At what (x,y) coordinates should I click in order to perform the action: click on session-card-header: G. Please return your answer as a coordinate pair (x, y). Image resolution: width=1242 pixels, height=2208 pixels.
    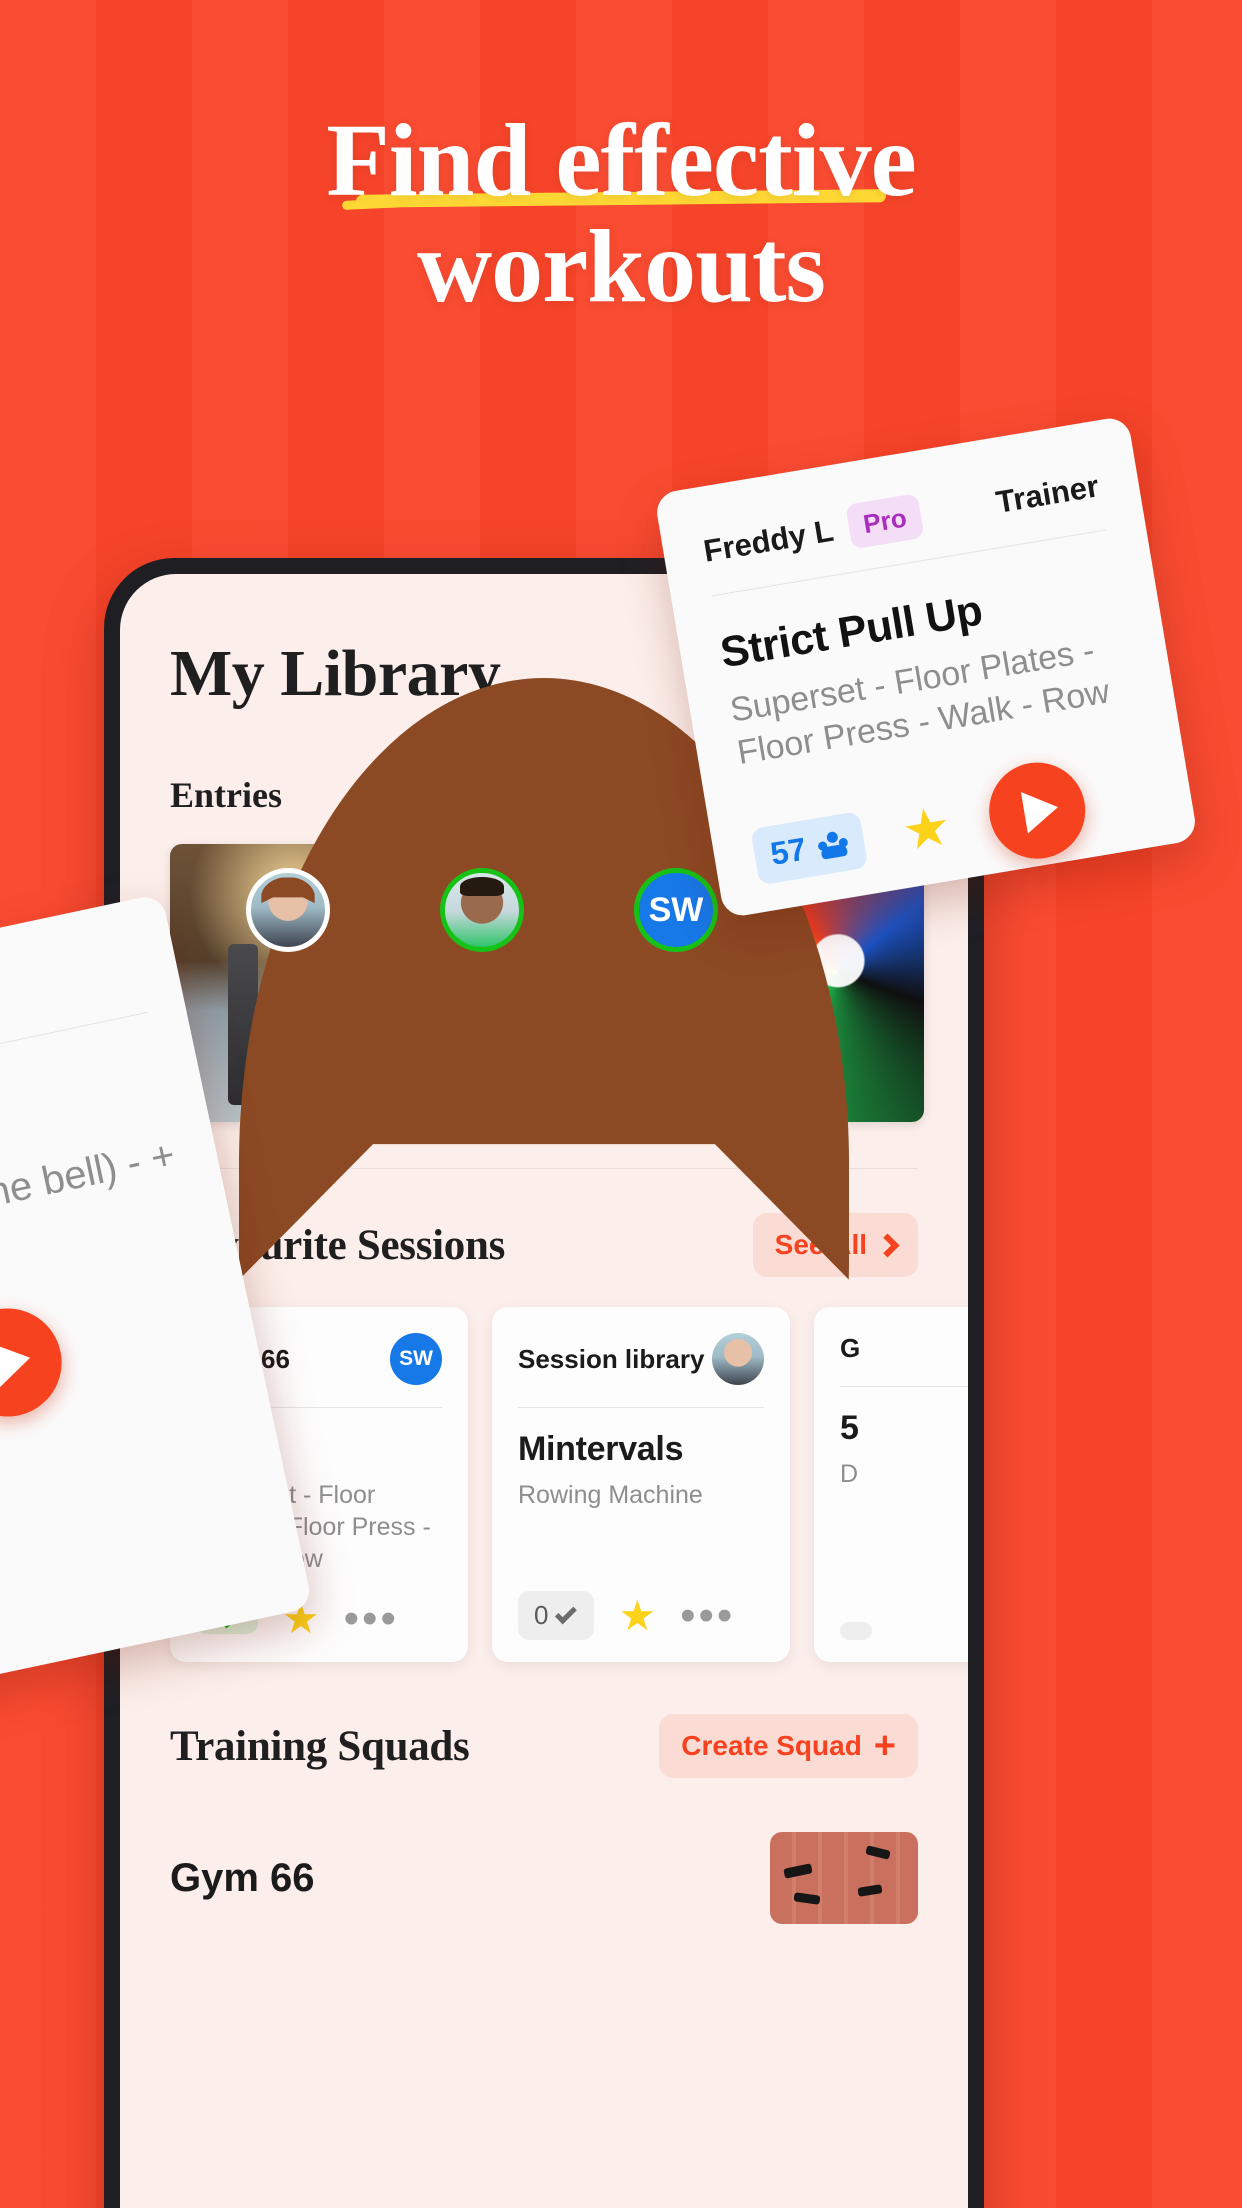
    Looking at the image, I should click on (904, 1348).